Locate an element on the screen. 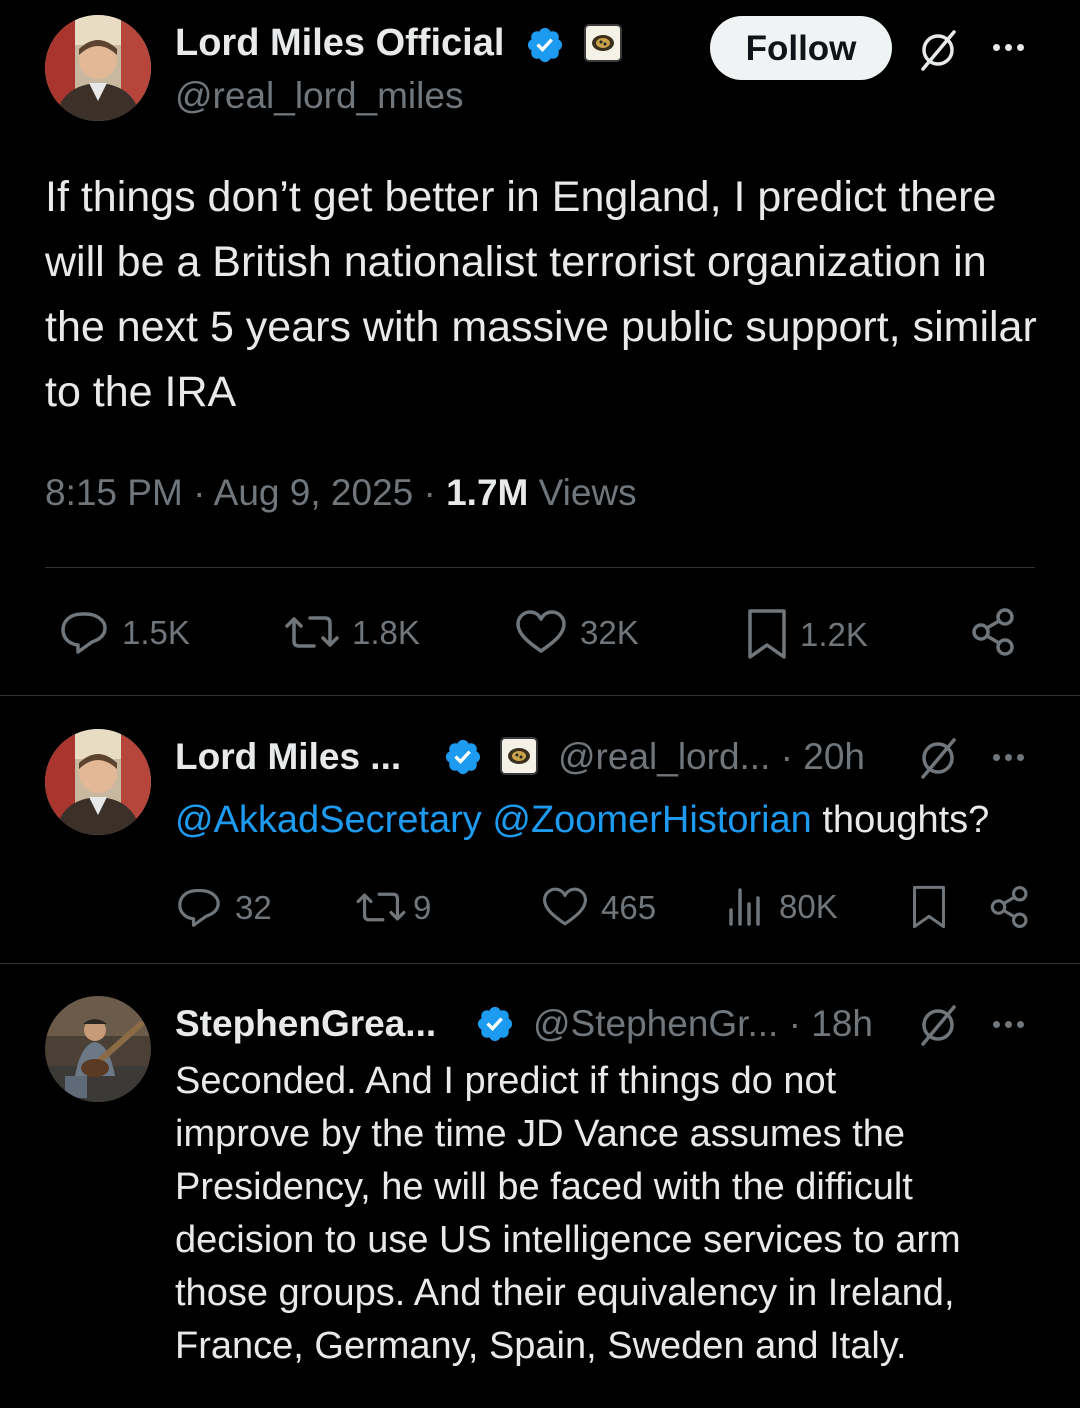 The height and width of the screenshot is (1408, 1080). views-count: 80K is located at coordinates (808, 906).